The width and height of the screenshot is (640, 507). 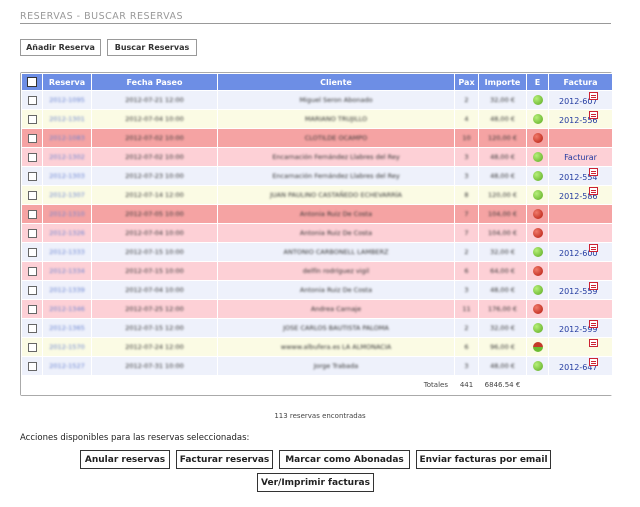 I want to click on column-header-estado: E, so click(x=537, y=82).